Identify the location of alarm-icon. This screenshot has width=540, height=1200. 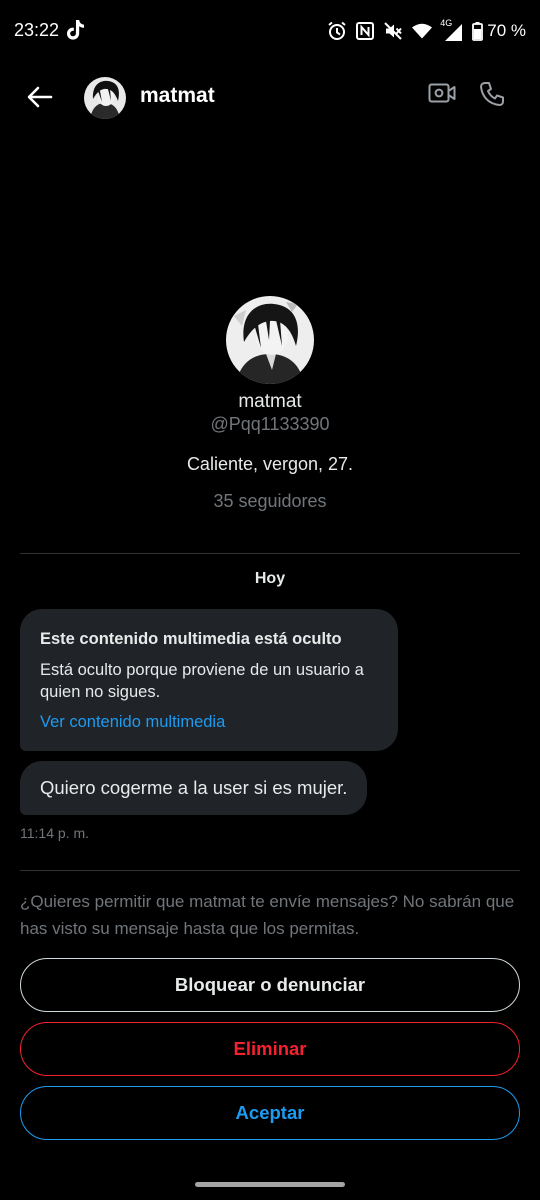
(337, 31).